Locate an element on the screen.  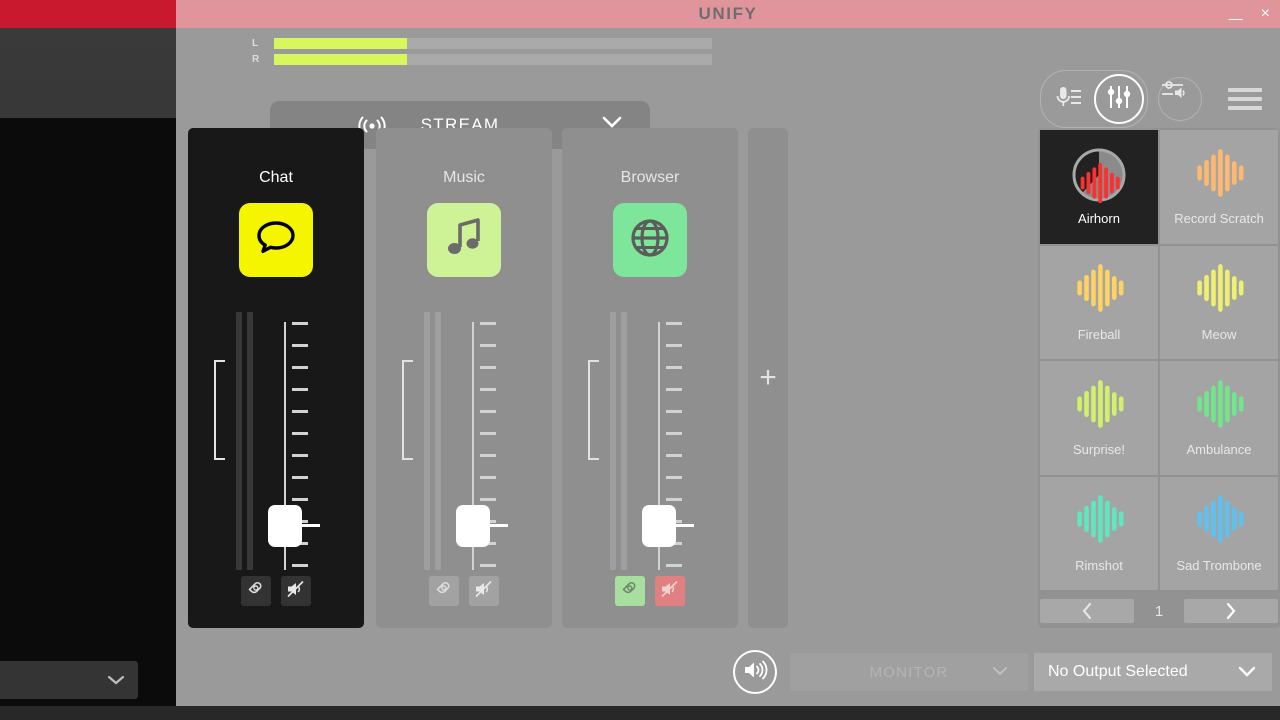
minimize-button: — is located at coordinates (1236, 18).